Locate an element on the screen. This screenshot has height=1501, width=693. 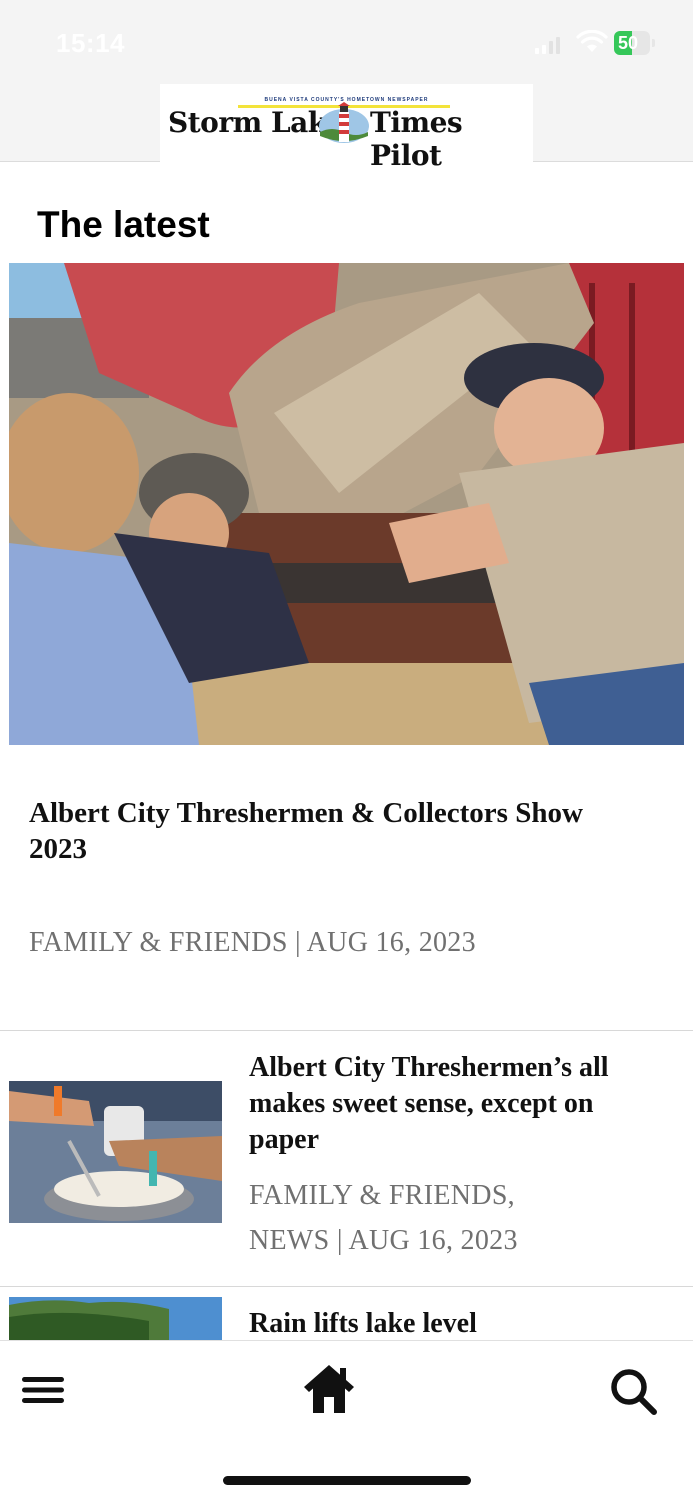
article-headline: Rain lifts lake level is located at coordinates (449, 1324).